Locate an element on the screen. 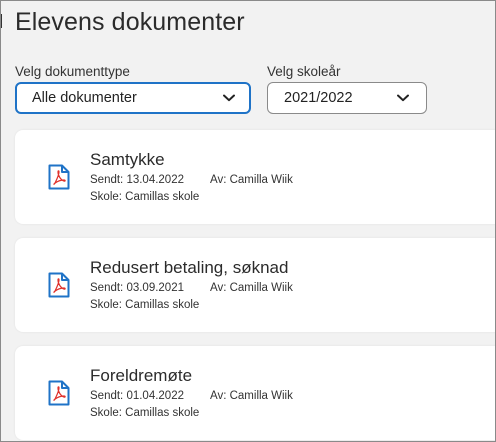 This screenshot has width=496, height=442. year-label: Velg skoleår is located at coordinates (304, 71).